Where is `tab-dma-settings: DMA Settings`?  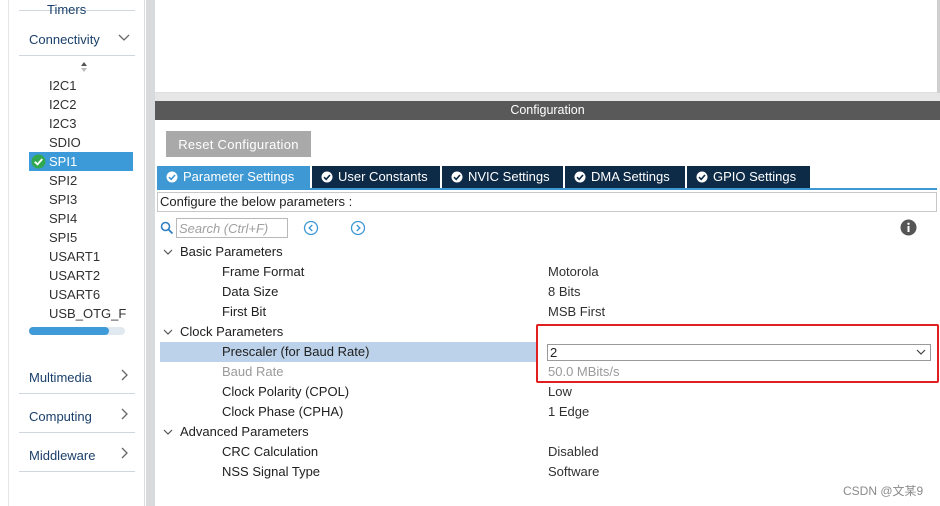
tab-dma-settings: DMA Settings is located at coordinates (625, 177).